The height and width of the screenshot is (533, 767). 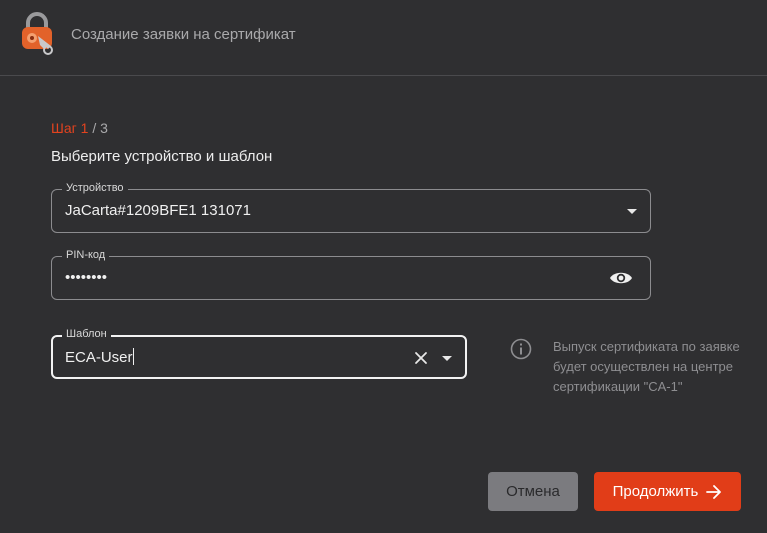 What do you see at coordinates (621, 278) in the screenshot?
I see `eye-icon` at bounding box center [621, 278].